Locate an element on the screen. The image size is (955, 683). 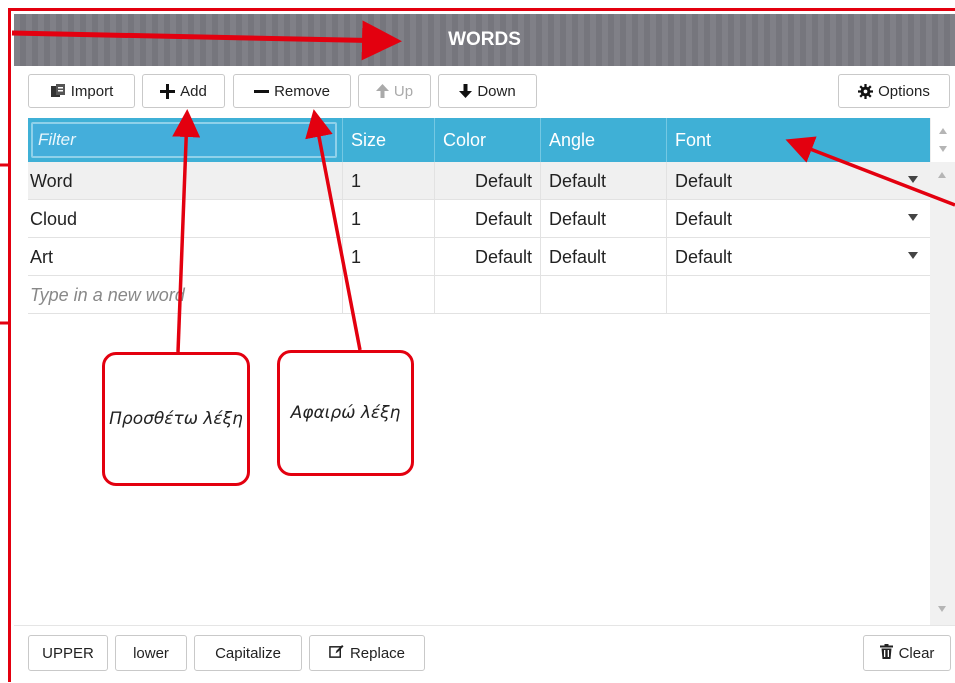
add-button: Add is located at coordinates (183, 91).